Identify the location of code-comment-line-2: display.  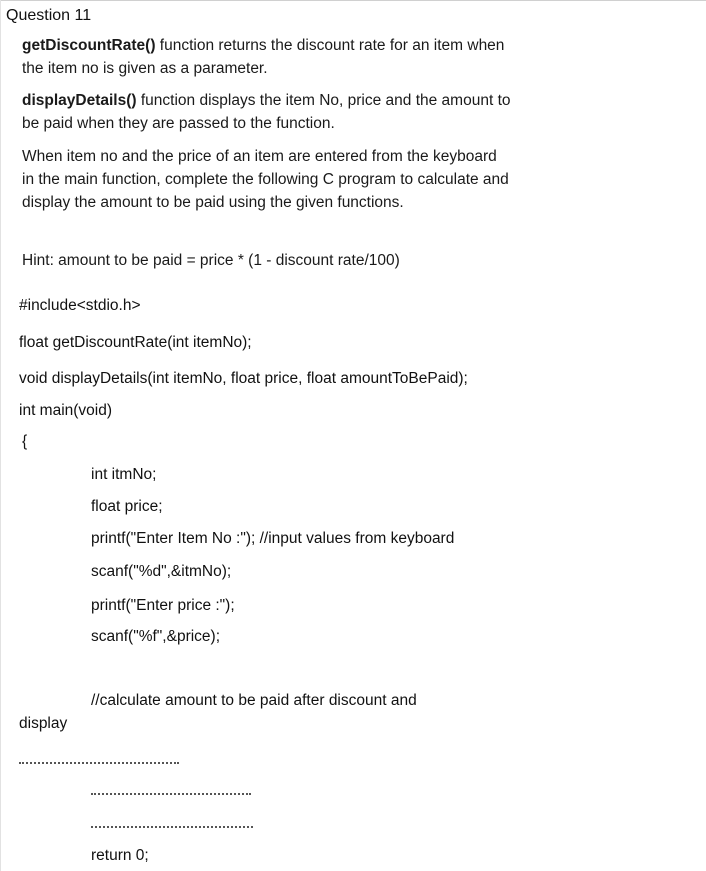
(43, 723).